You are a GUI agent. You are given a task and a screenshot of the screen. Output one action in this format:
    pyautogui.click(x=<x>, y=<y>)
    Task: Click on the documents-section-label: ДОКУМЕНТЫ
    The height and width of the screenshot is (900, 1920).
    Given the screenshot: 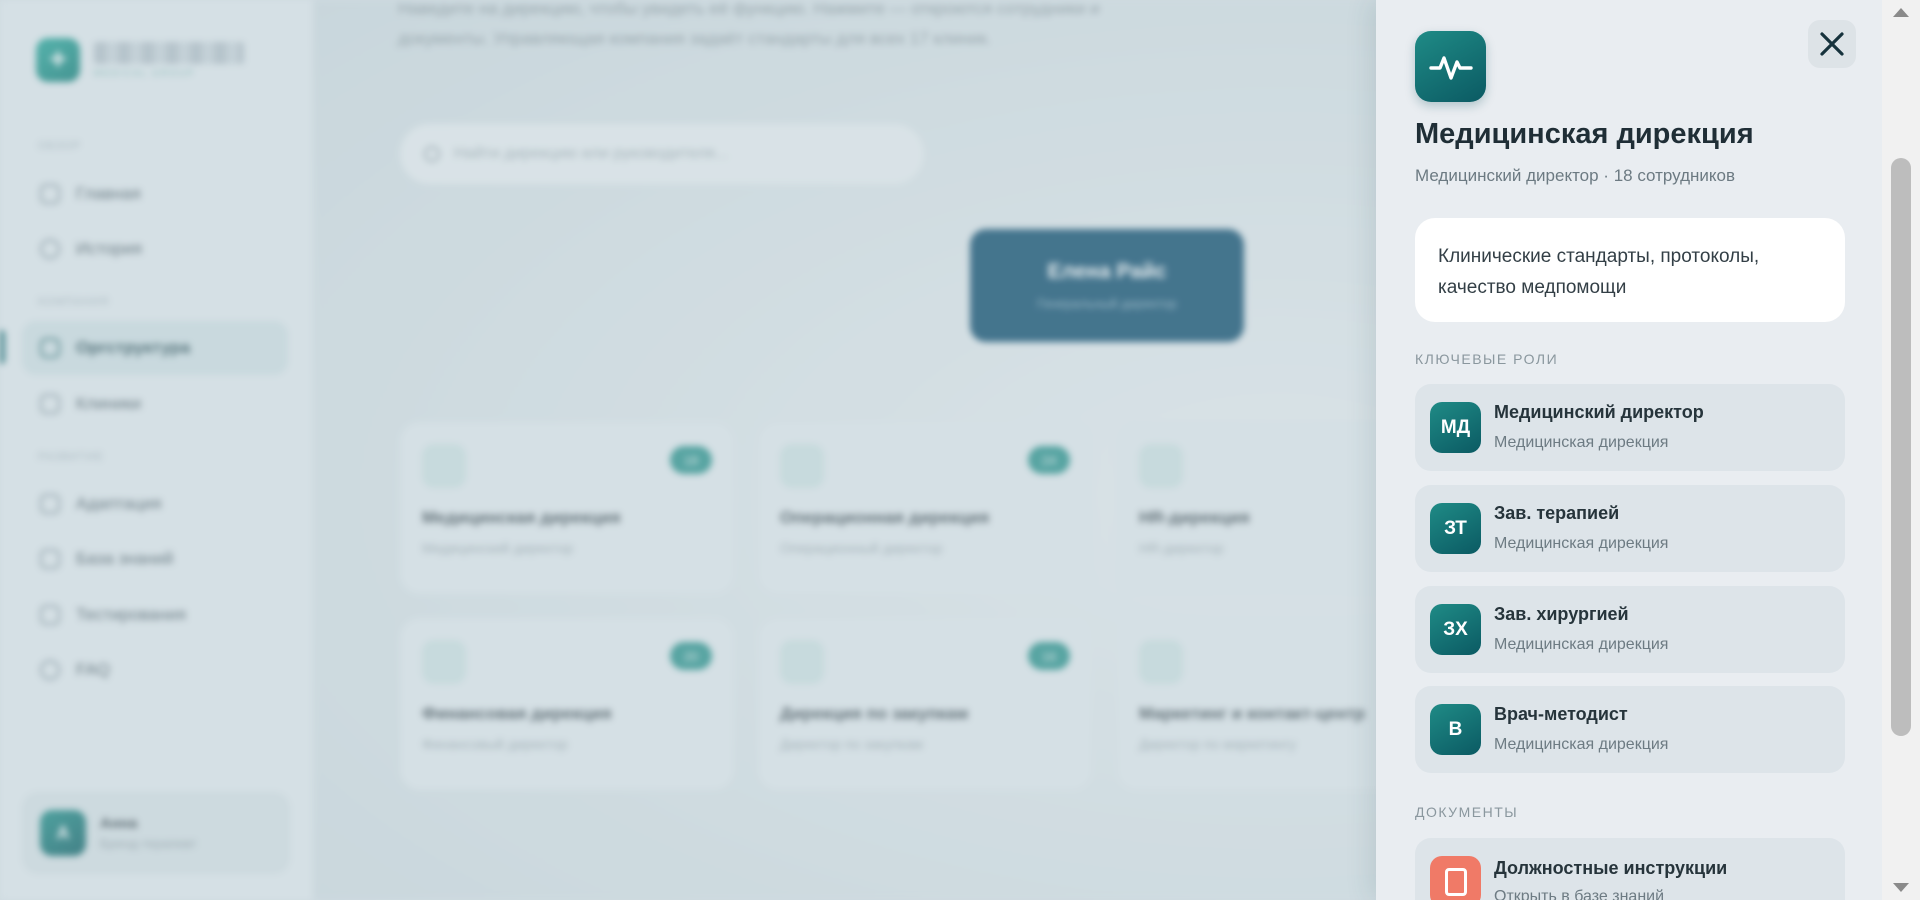 What is the action you would take?
    pyautogui.click(x=1467, y=812)
    